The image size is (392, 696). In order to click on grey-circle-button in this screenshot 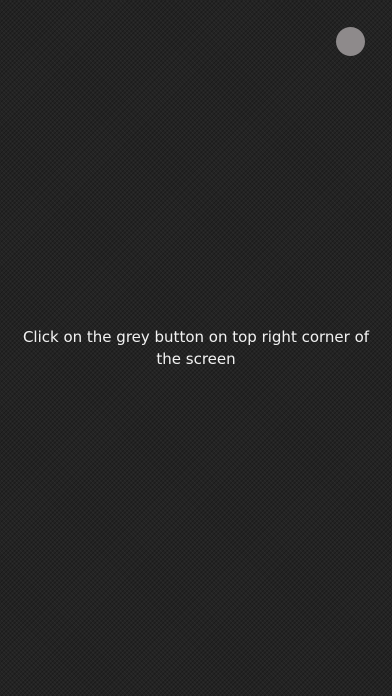, I will do `click(350, 41)`.